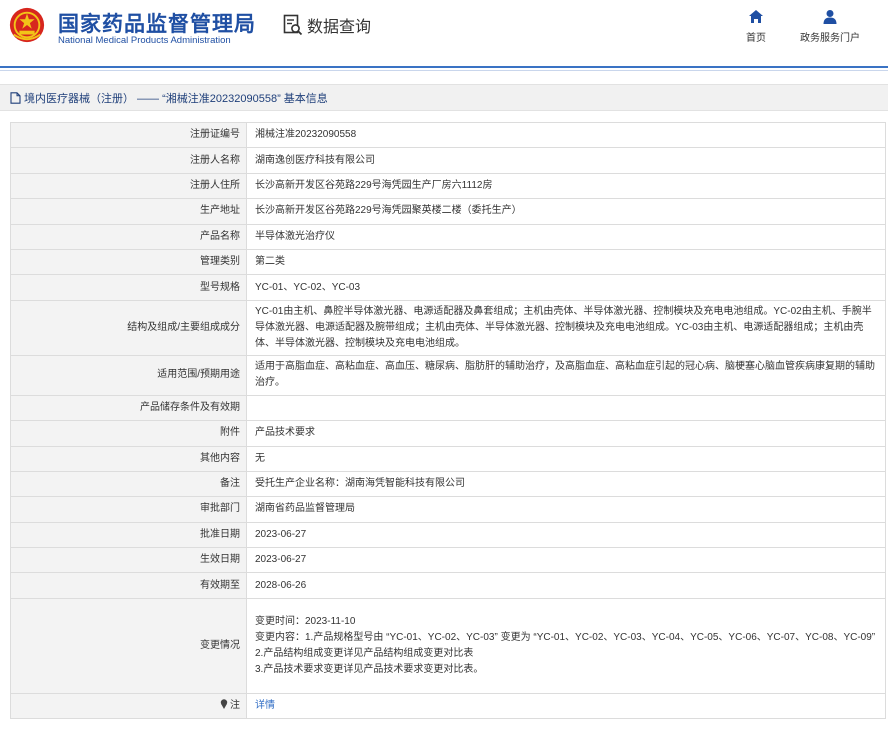  What do you see at coordinates (364, 653) in the screenshot?
I see `change-line: 2.产品结构组成变更详见产品结构组成变更对比表` at bounding box center [364, 653].